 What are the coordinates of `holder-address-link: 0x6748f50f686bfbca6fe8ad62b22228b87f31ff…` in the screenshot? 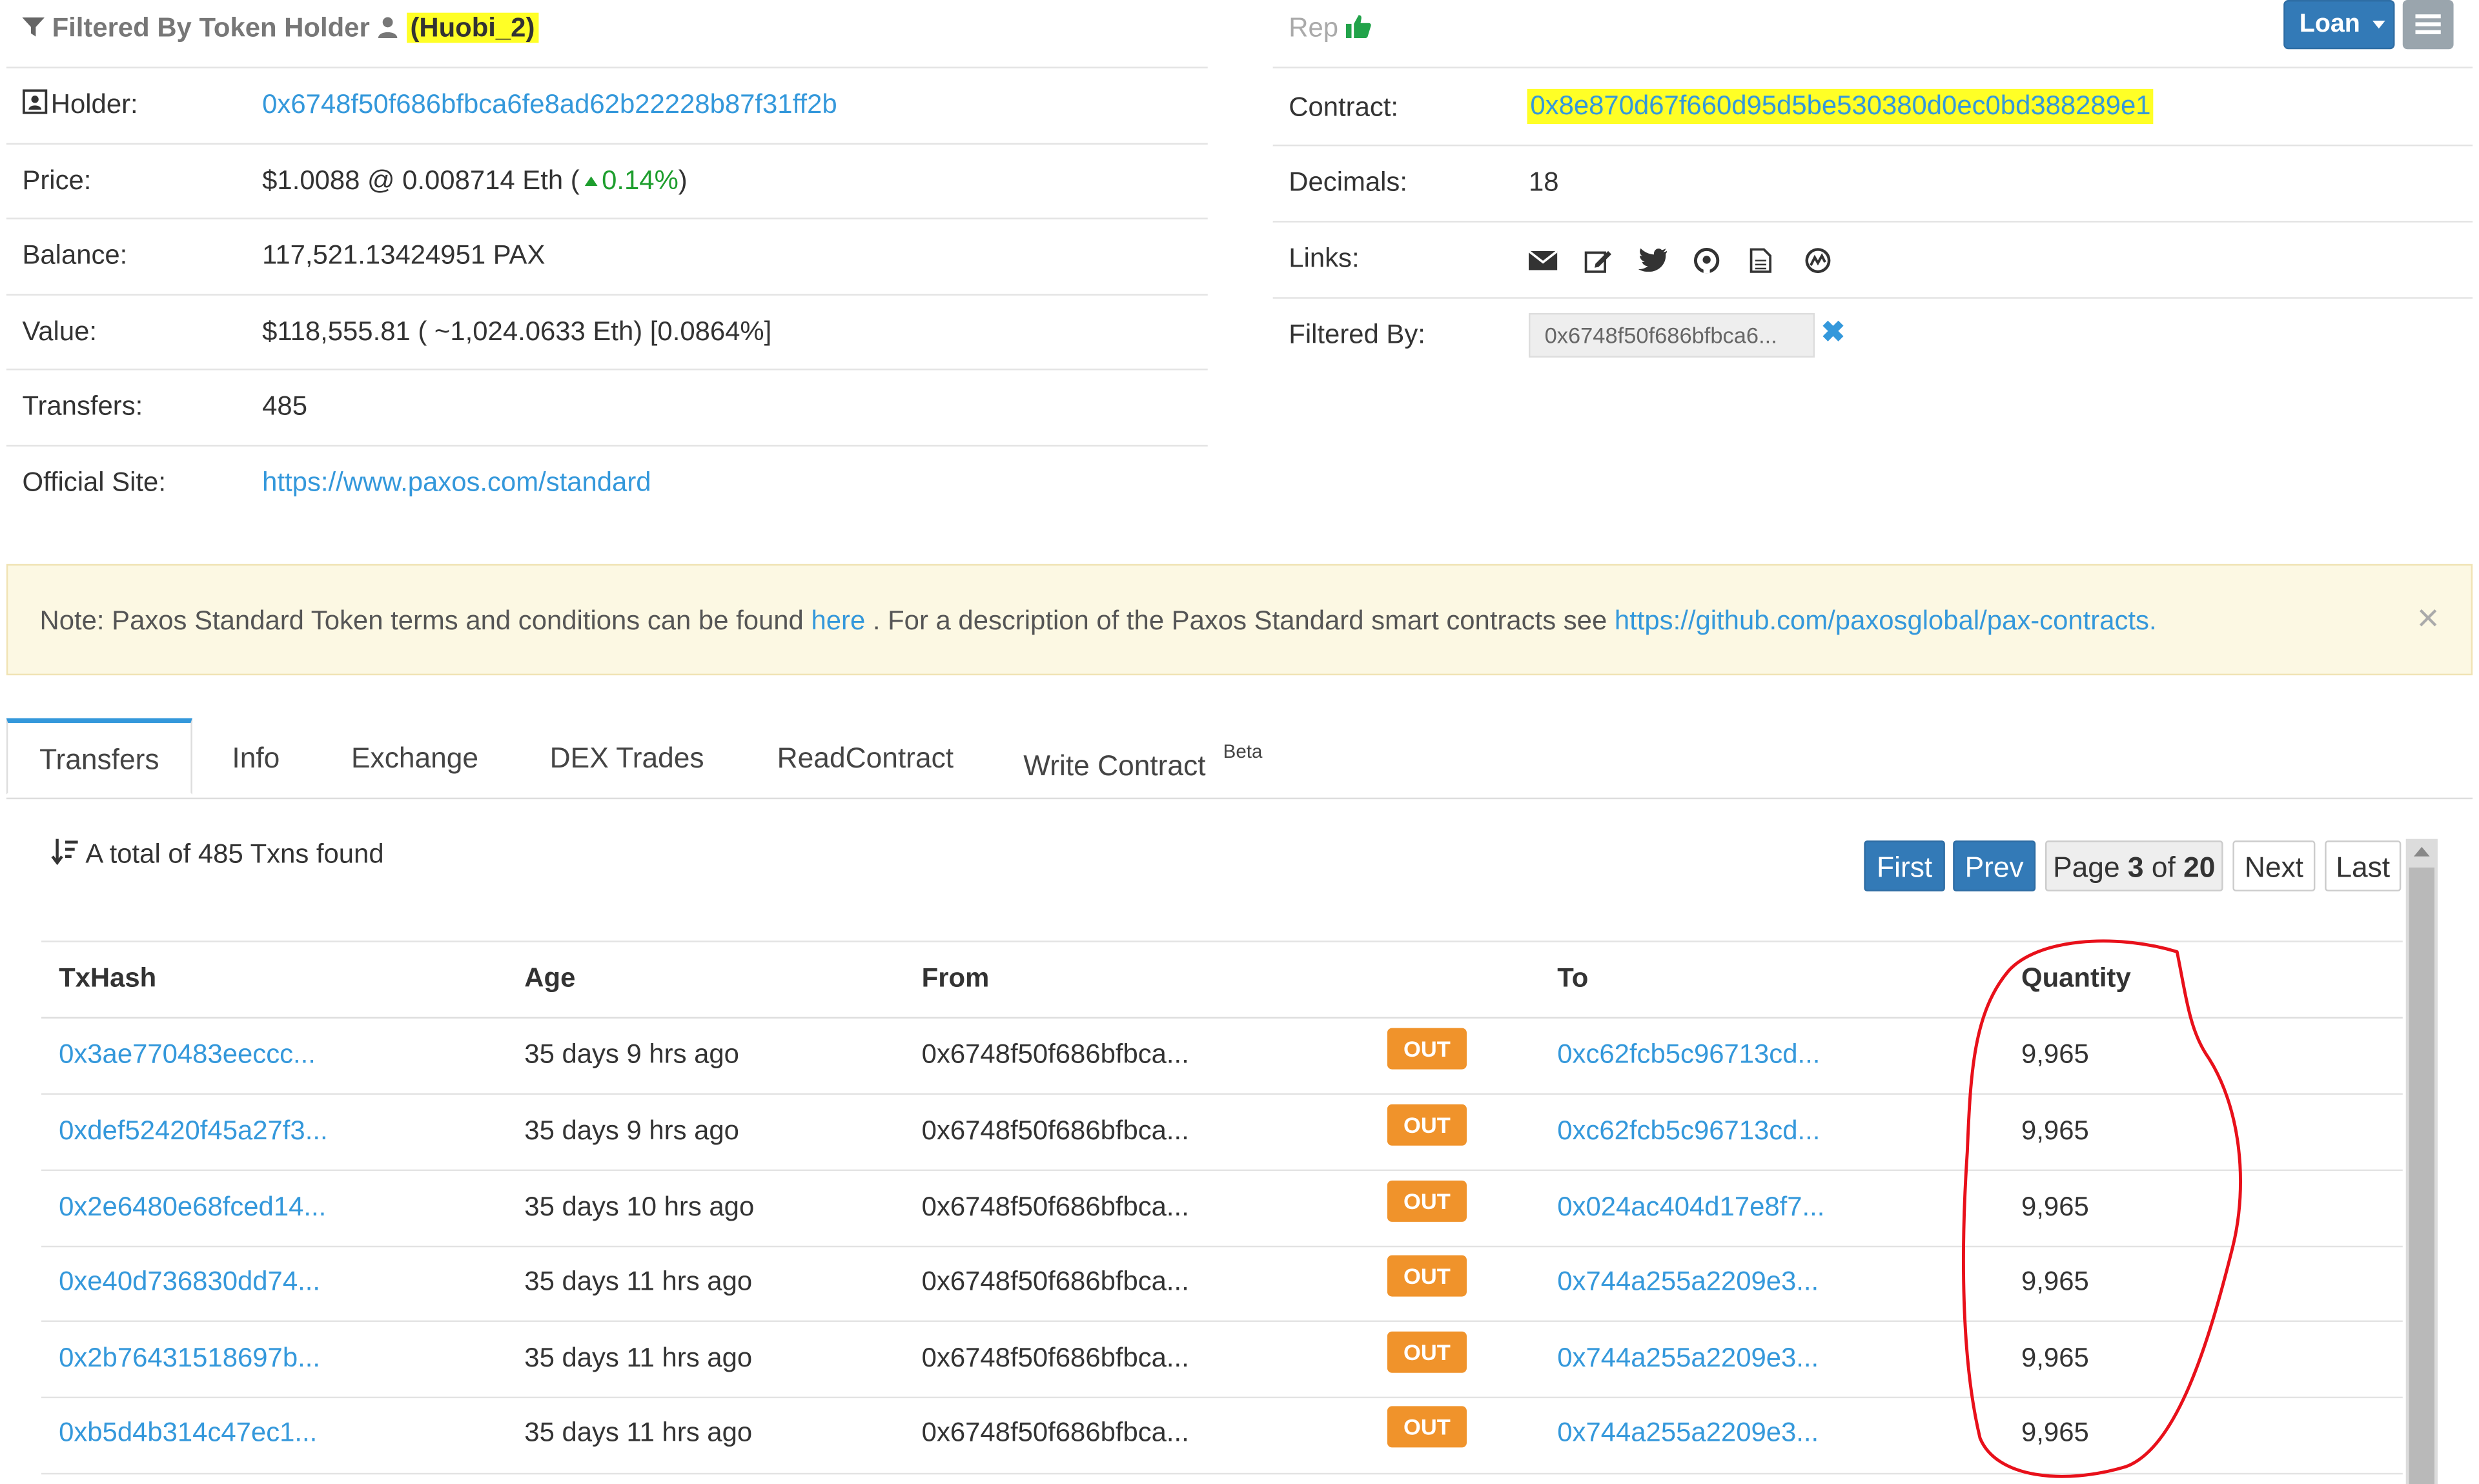 It's located at (550, 105).